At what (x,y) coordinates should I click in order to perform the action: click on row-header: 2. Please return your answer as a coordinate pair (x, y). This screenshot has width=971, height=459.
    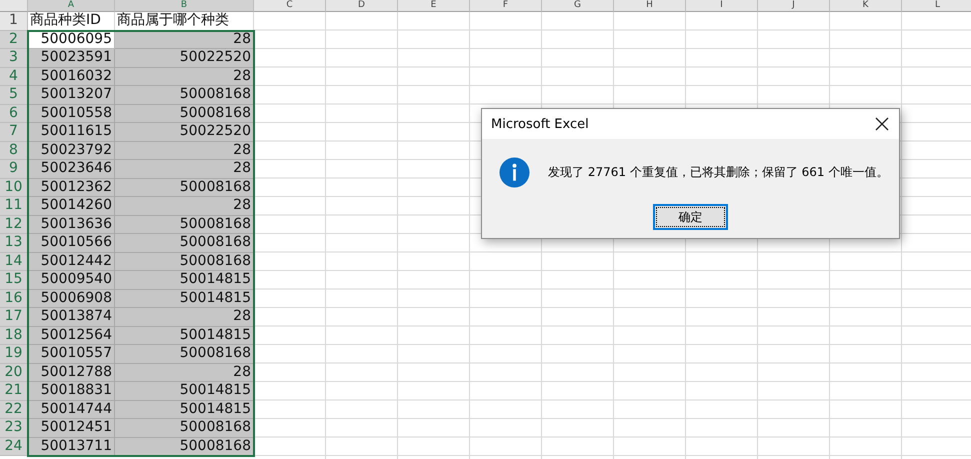
    Looking at the image, I should click on (14, 39).